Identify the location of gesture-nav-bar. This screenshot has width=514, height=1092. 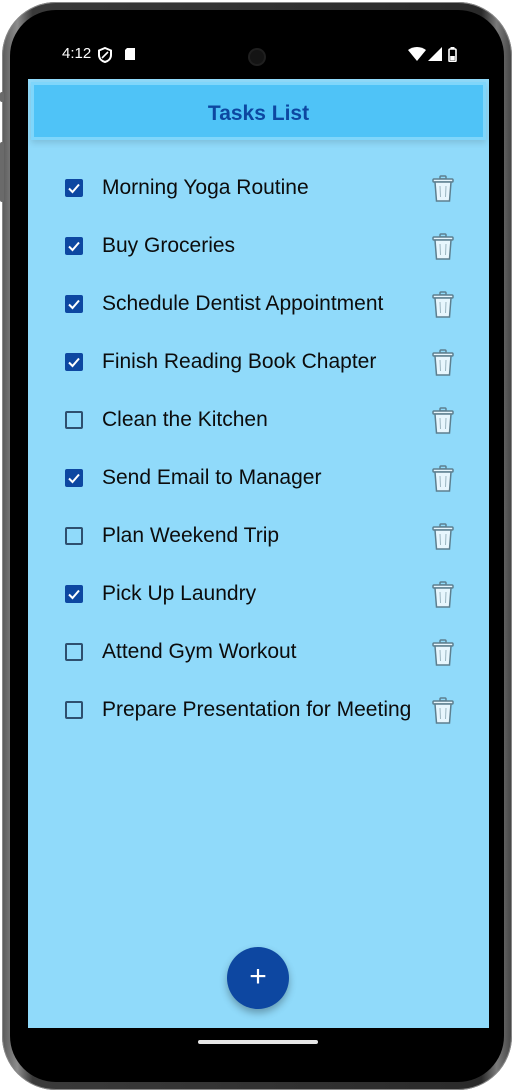
(258, 1042).